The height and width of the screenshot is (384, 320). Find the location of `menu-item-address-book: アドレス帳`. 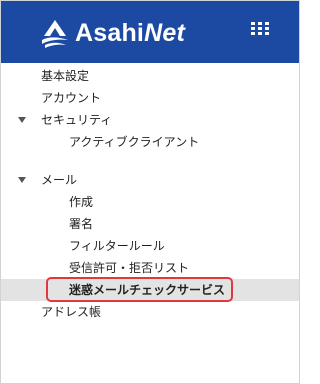

menu-item-address-book: アドレス帳 is located at coordinates (150, 312).